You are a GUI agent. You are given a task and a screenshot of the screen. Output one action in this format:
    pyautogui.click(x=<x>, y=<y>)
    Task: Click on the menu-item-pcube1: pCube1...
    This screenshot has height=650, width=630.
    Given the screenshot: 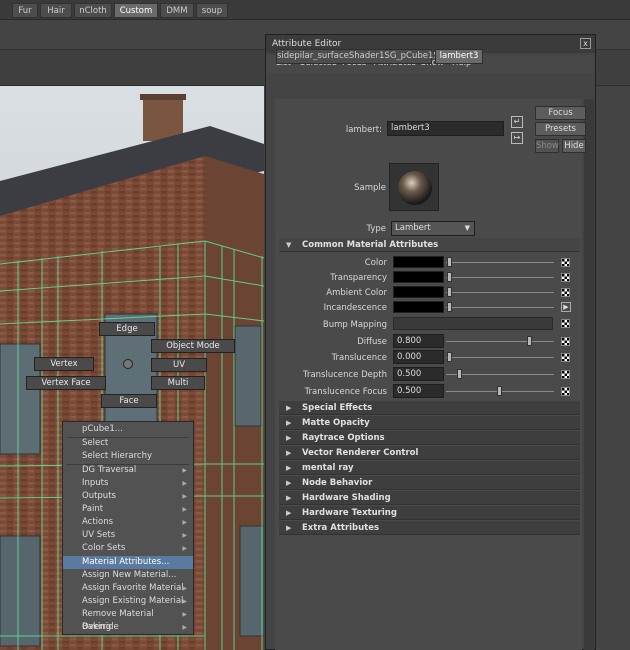 What is the action you would take?
    pyautogui.click(x=128, y=429)
    